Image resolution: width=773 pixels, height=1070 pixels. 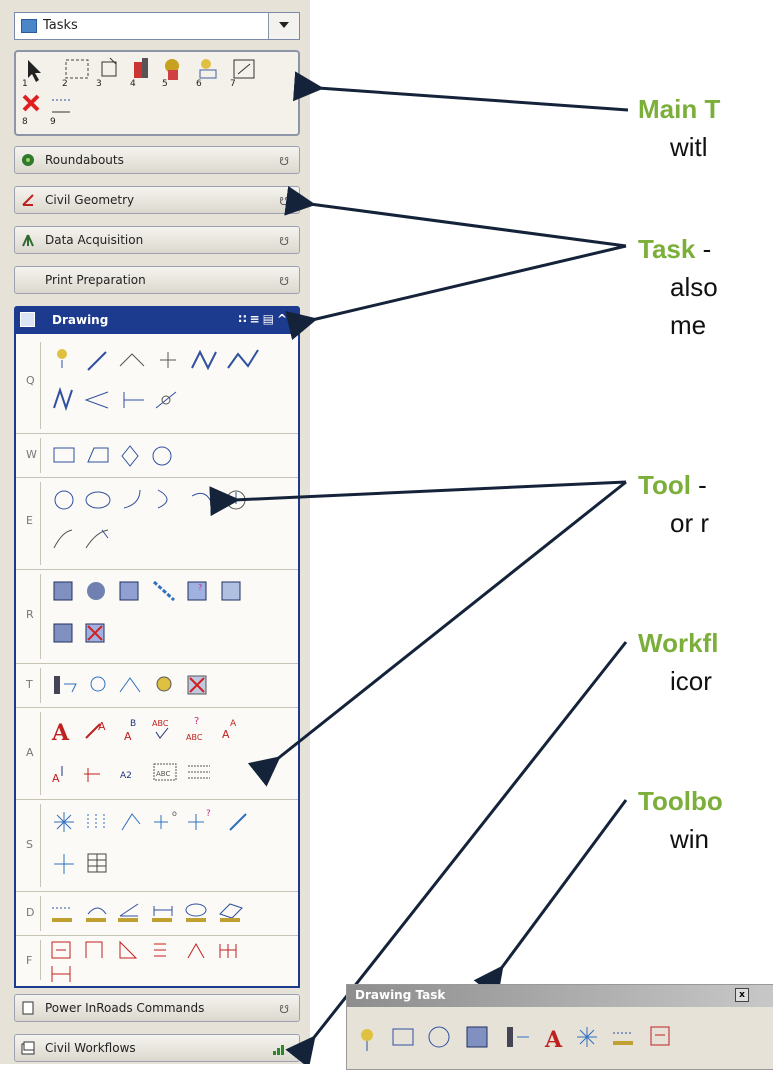 What do you see at coordinates (623, 1038) in the screenshot?
I see `dimension-element-icon` at bounding box center [623, 1038].